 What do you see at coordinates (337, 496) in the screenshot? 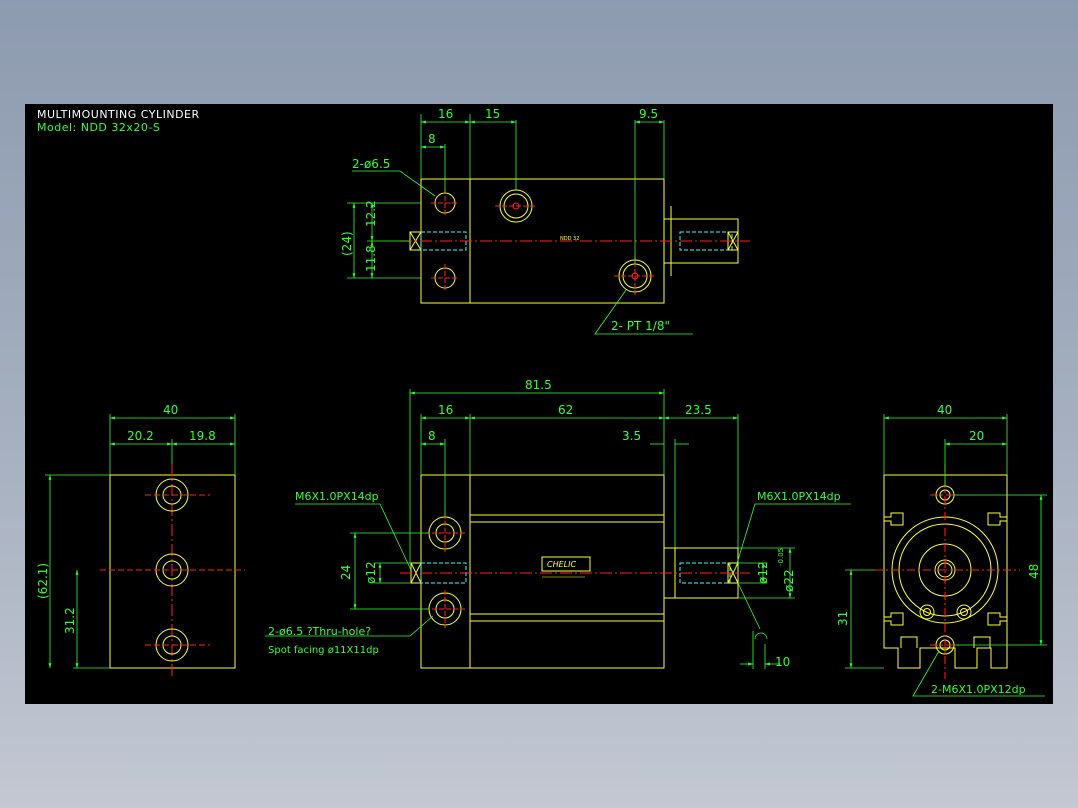
I see `front-thread-left: M6X1.0PX14dp` at bounding box center [337, 496].